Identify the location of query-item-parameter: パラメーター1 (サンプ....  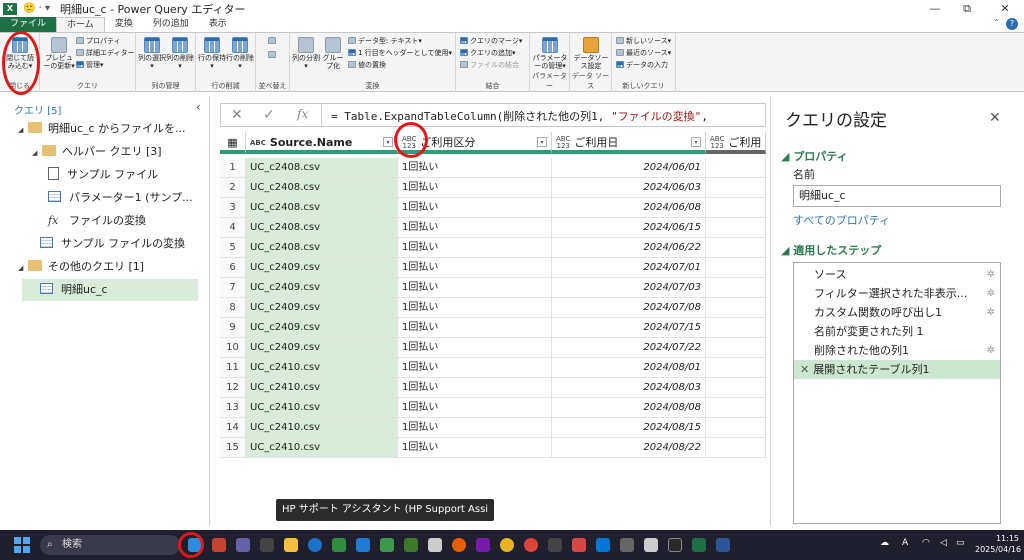
(128, 198).